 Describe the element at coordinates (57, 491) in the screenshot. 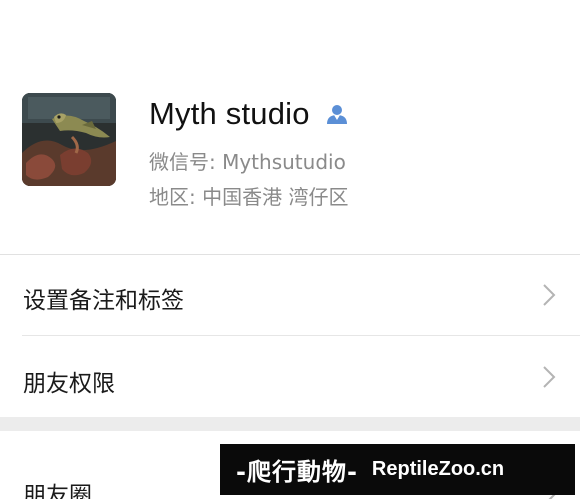

I see `moments-label: 朋友圈` at that location.